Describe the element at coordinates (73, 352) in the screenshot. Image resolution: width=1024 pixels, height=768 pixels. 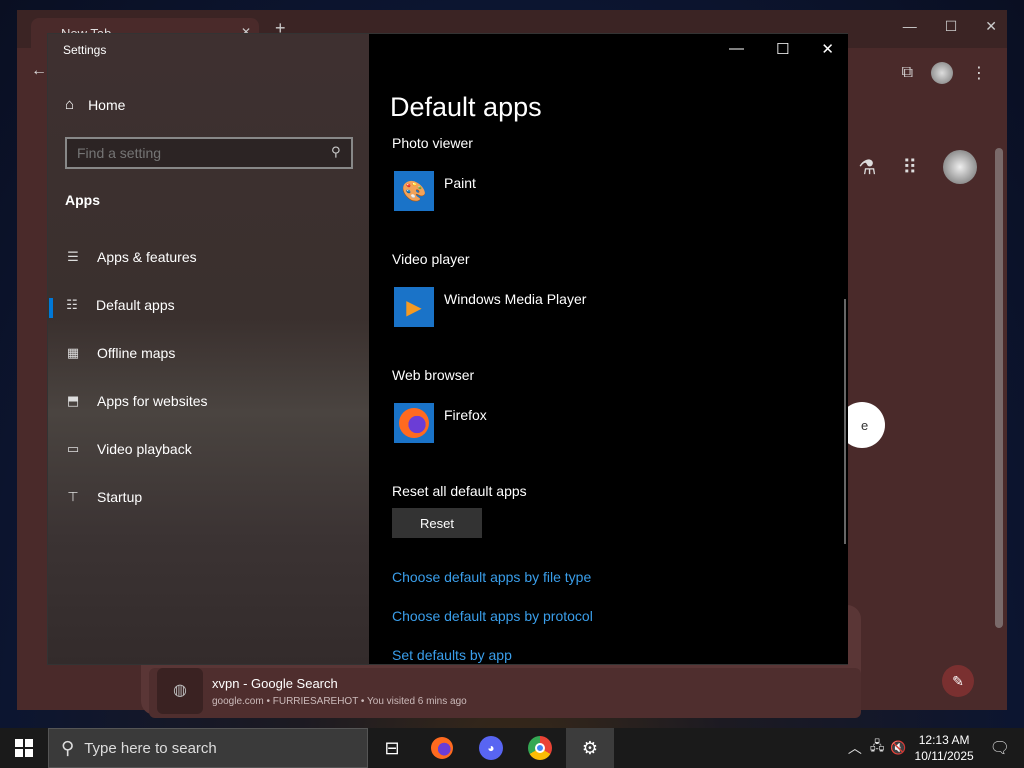
I see `map-icon: ▦` at that location.